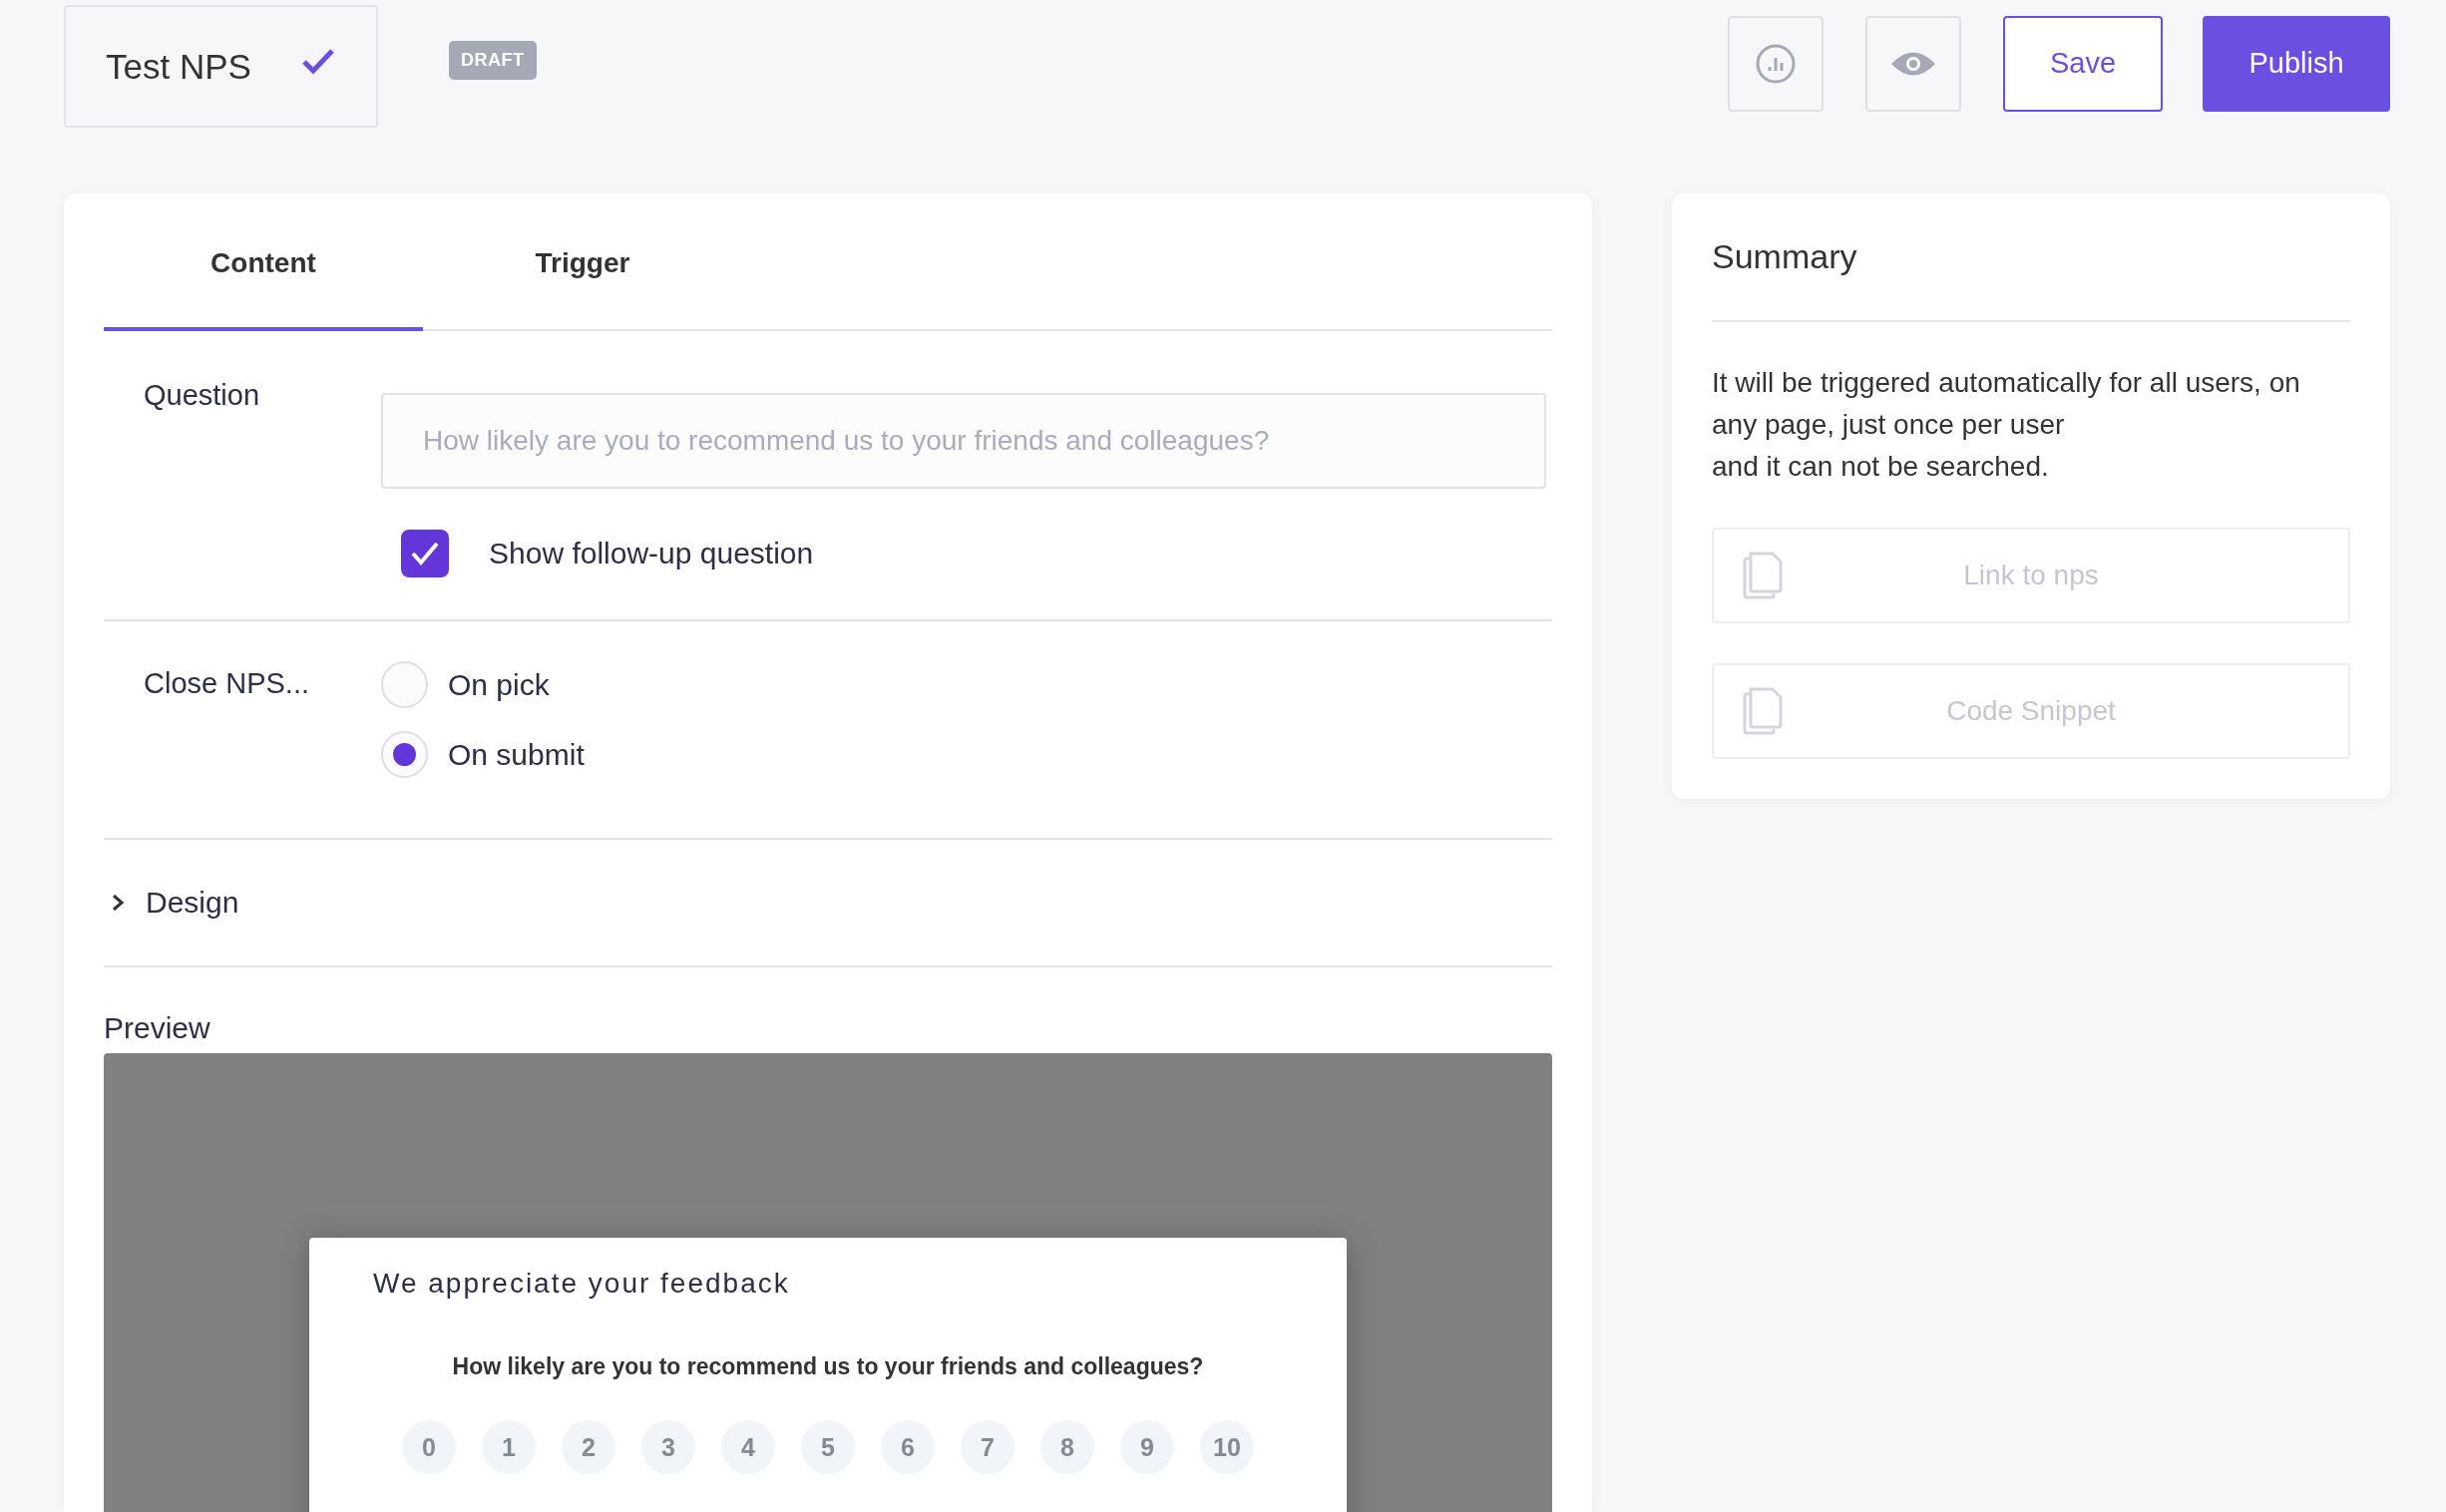 Image resolution: width=2446 pixels, height=1512 pixels. What do you see at coordinates (516, 754) in the screenshot?
I see `radio-label: On submit` at bounding box center [516, 754].